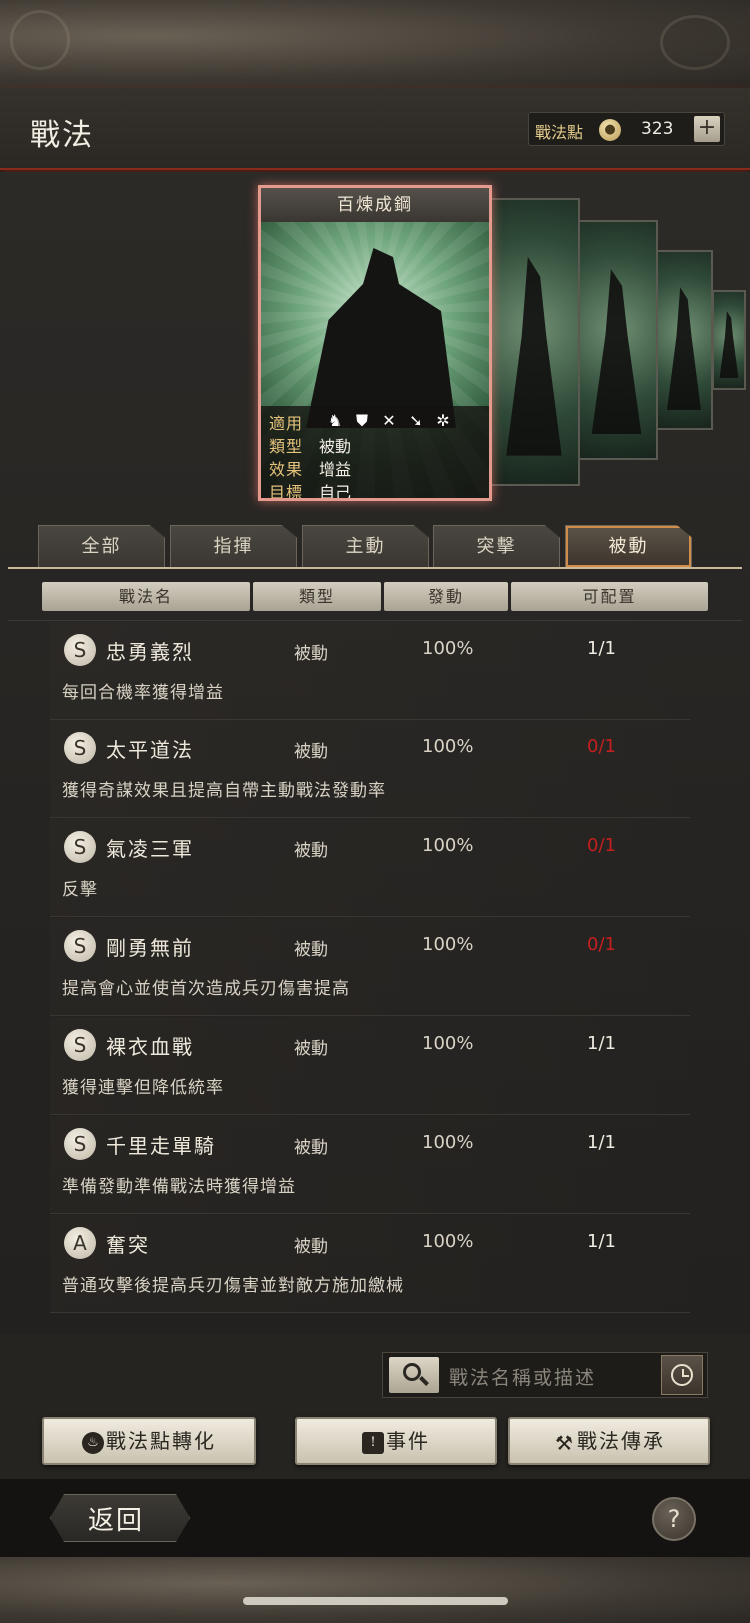 This screenshot has width=750, height=1623. I want to click on wheel-icon: ✲, so click(443, 420).